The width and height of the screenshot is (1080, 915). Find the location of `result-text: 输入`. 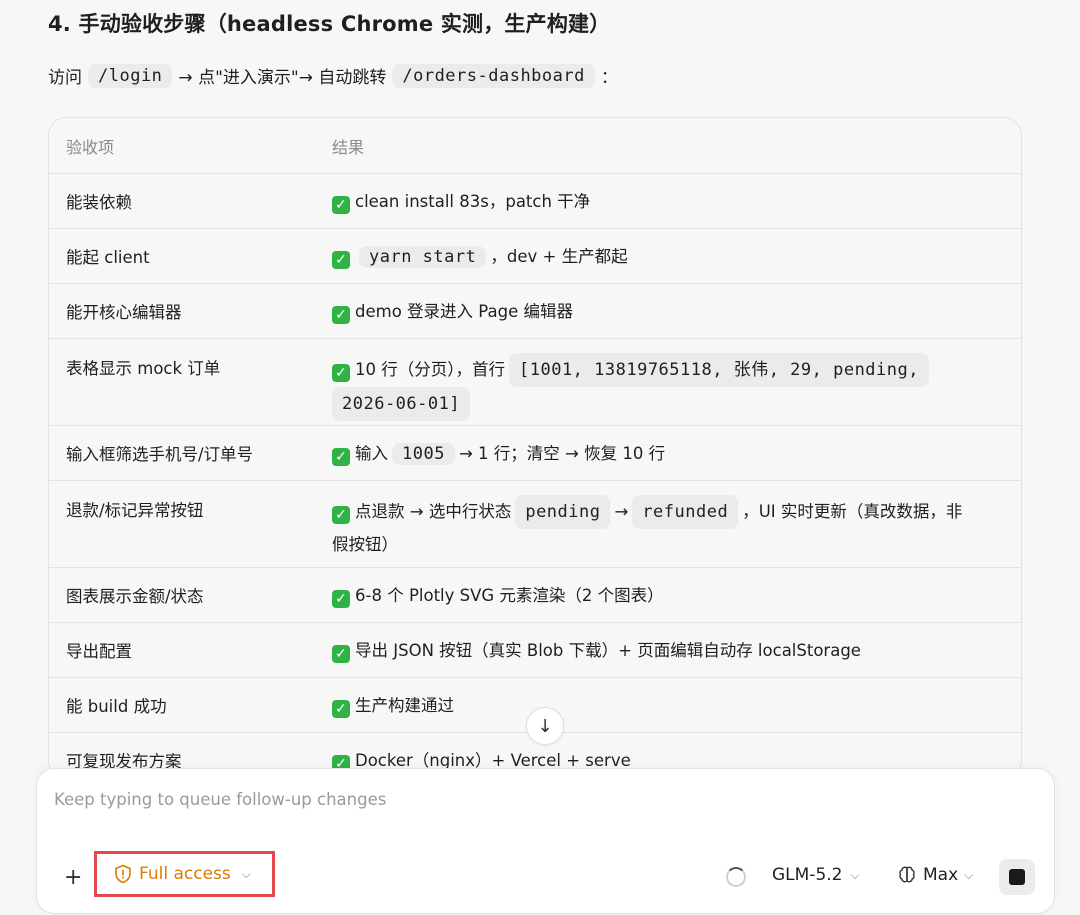

result-text: 输入 is located at coordinates (371, 453).